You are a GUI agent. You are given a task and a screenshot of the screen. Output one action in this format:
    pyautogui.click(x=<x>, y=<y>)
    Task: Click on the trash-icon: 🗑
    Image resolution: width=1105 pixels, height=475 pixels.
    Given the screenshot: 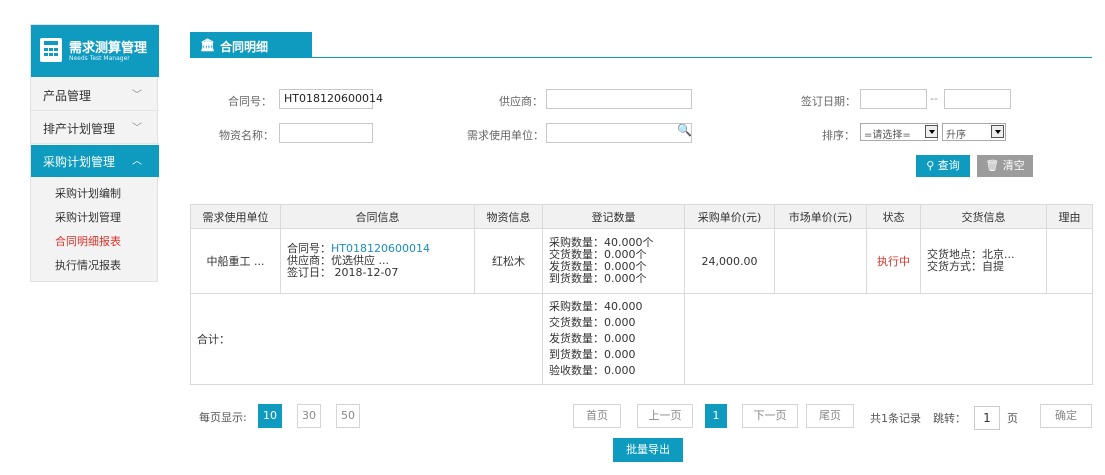 What is the action you would take?
    pyautogui.click(x=992, y=165)
    